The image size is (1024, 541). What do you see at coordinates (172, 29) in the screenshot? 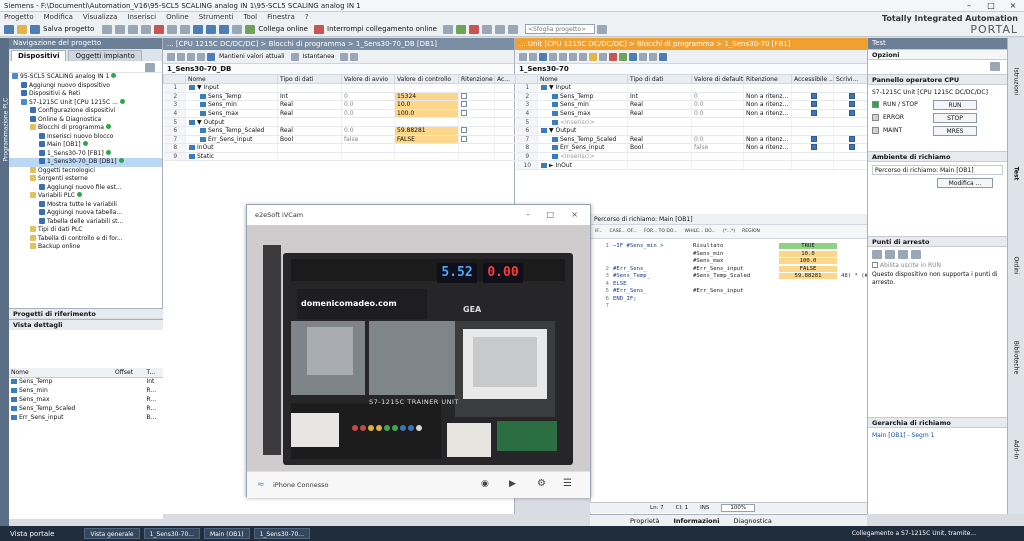
I see `undo-icon` at bounding box center [172, 29].